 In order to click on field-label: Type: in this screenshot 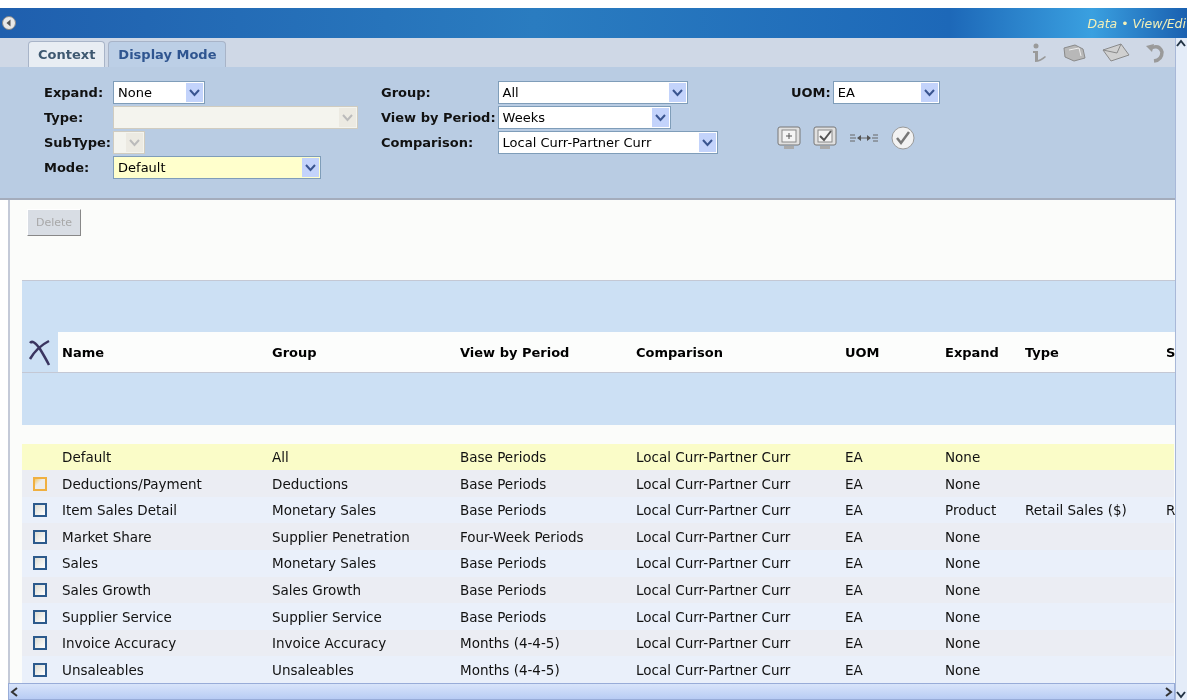, I will do `click(64, 118)`.